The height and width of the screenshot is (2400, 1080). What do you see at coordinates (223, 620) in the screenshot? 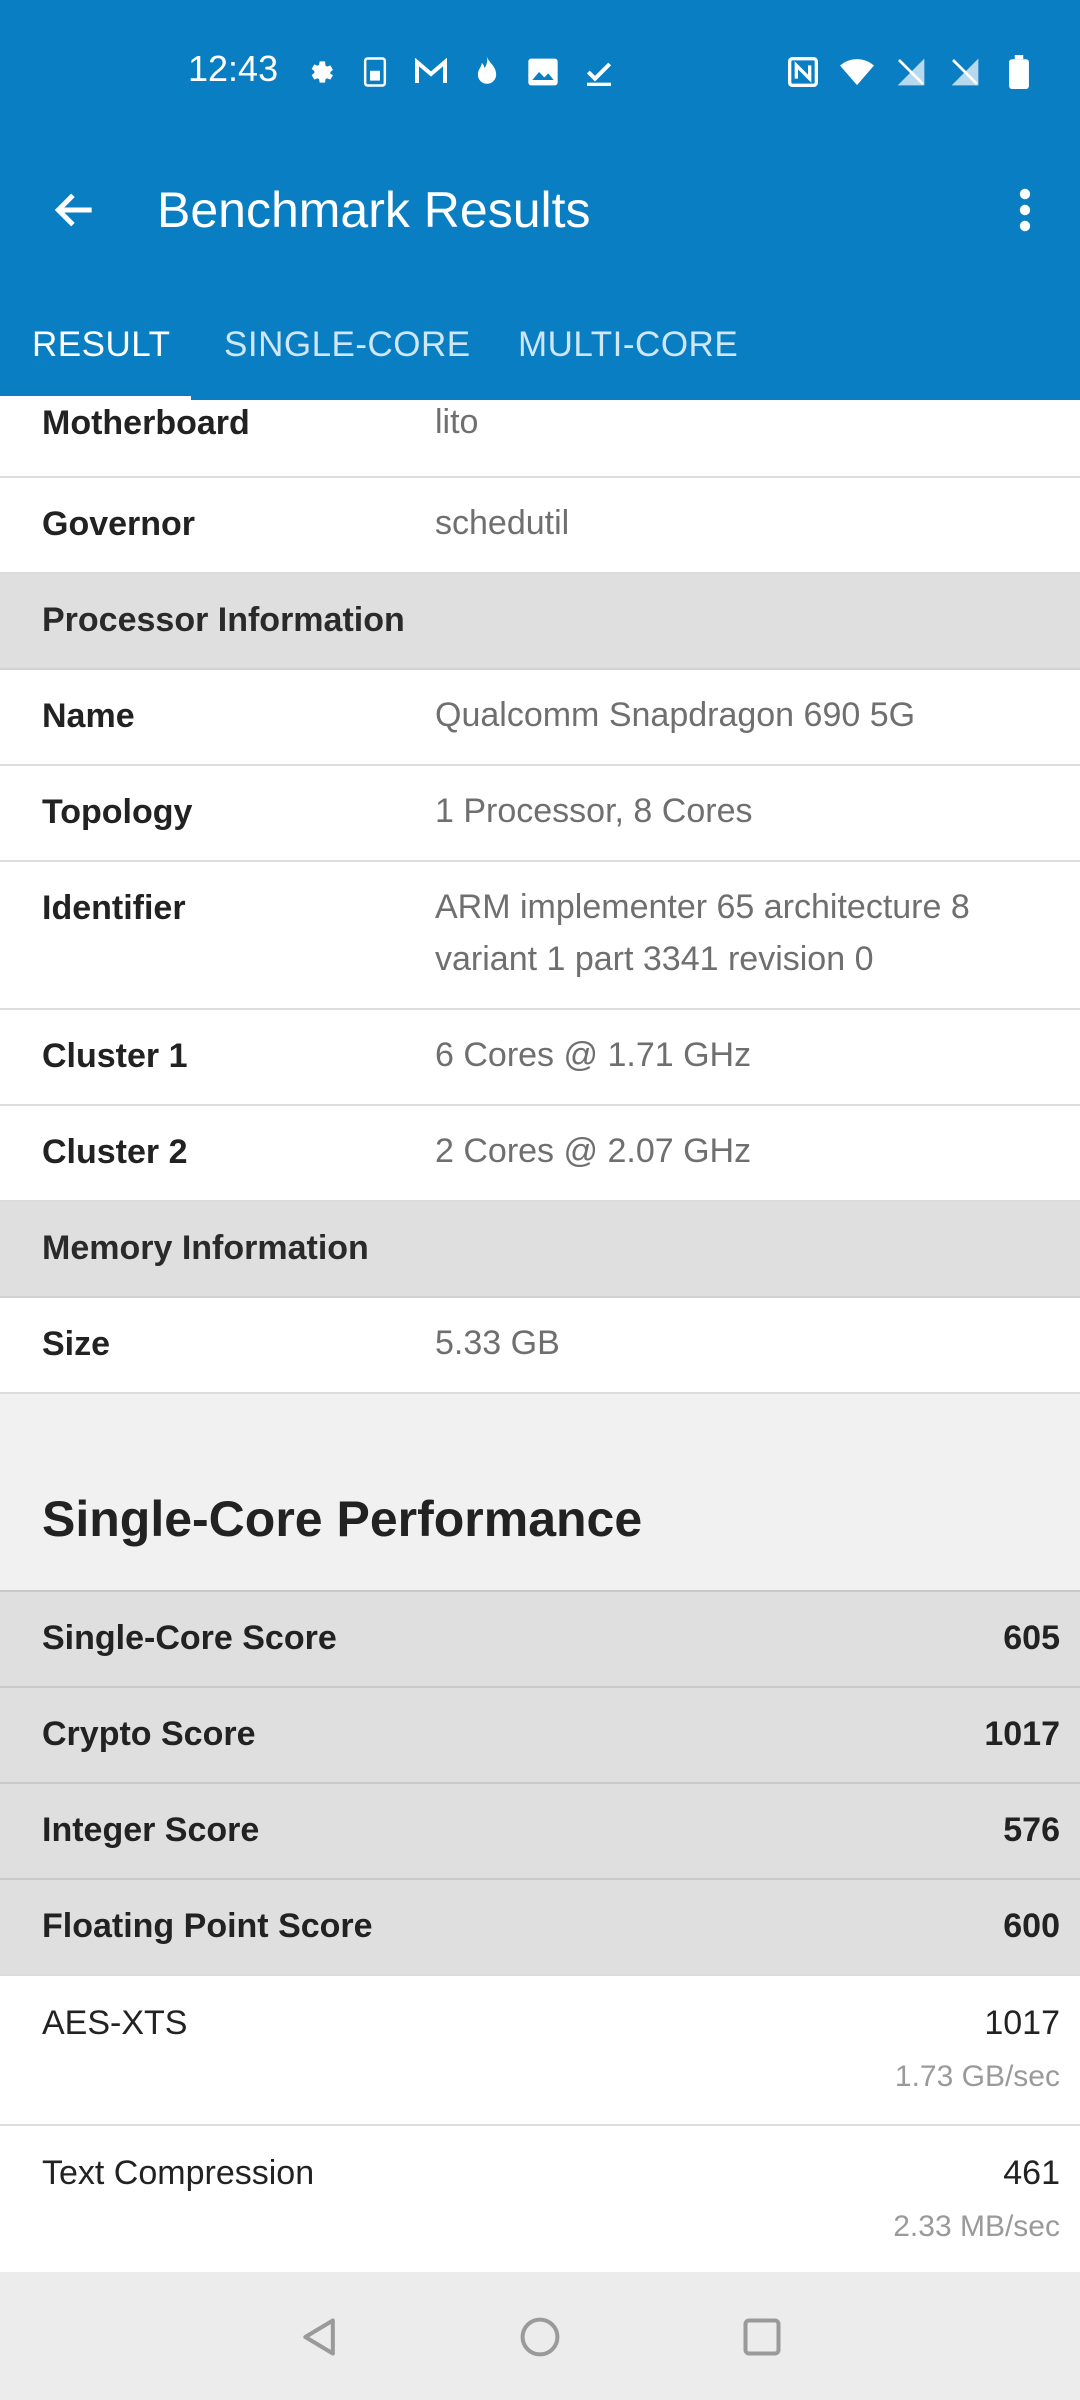
I see `section-header-label: Processor Information` at bounding box center [223, 620].